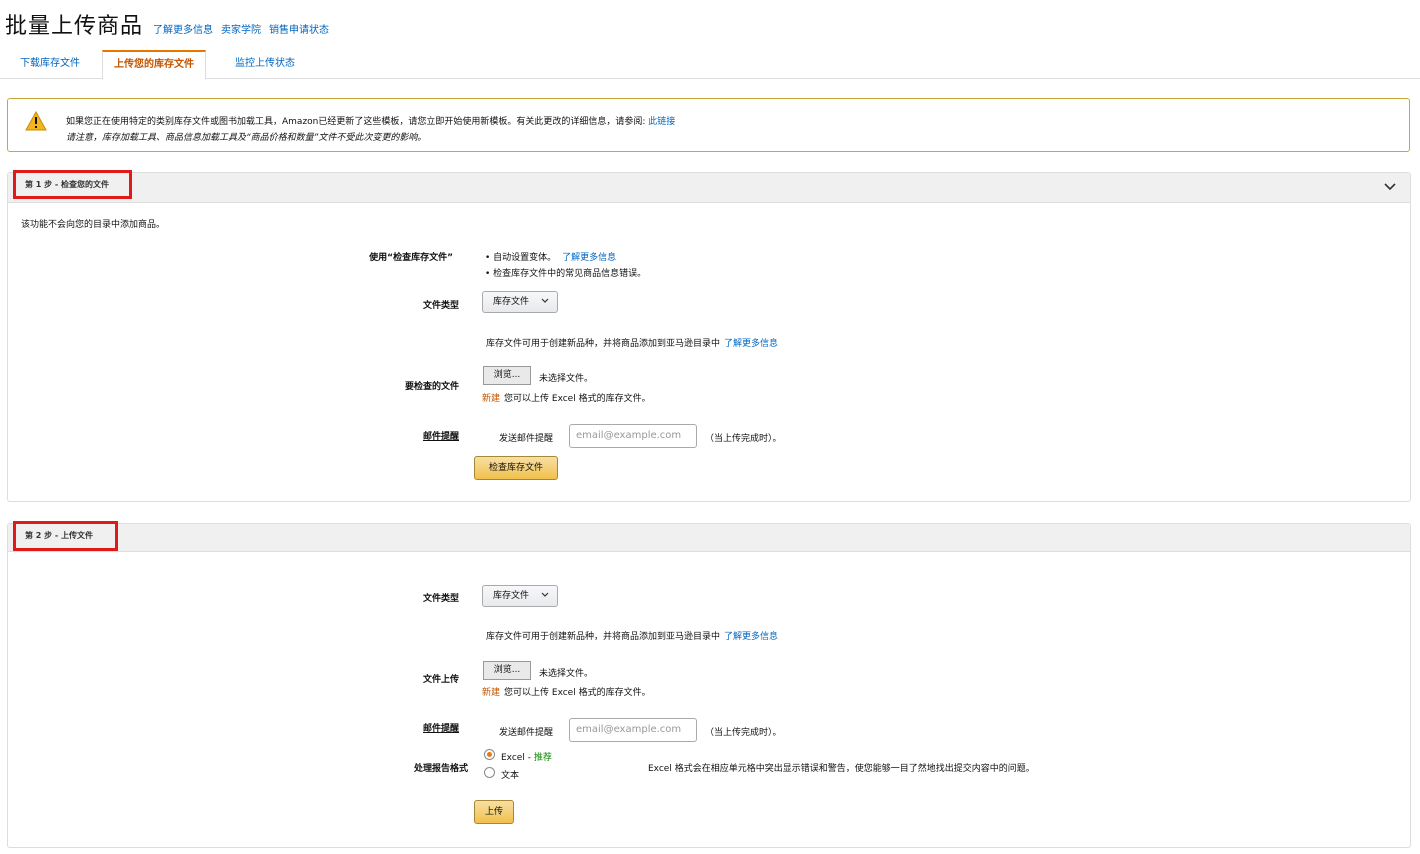 Image resolution: width=1420 pixels, height=854 pixels. Describe the element at coordinates (709, 536) in the screenshot. I see `step2-header: 第 2 步 - 上传文件` at that location.